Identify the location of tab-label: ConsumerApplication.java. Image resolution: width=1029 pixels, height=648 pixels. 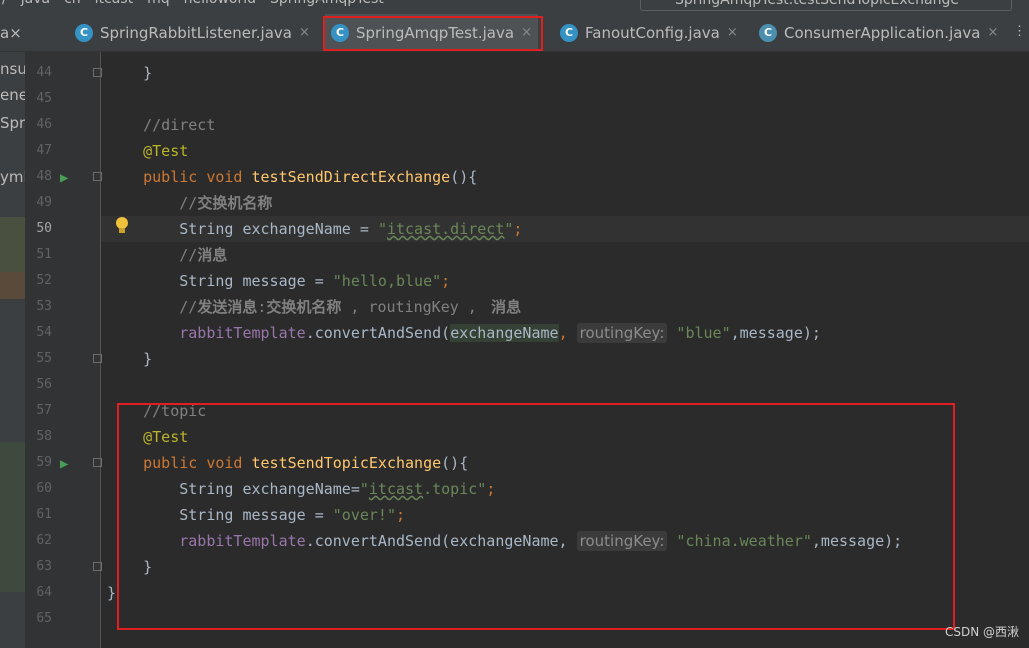
(882, 32).